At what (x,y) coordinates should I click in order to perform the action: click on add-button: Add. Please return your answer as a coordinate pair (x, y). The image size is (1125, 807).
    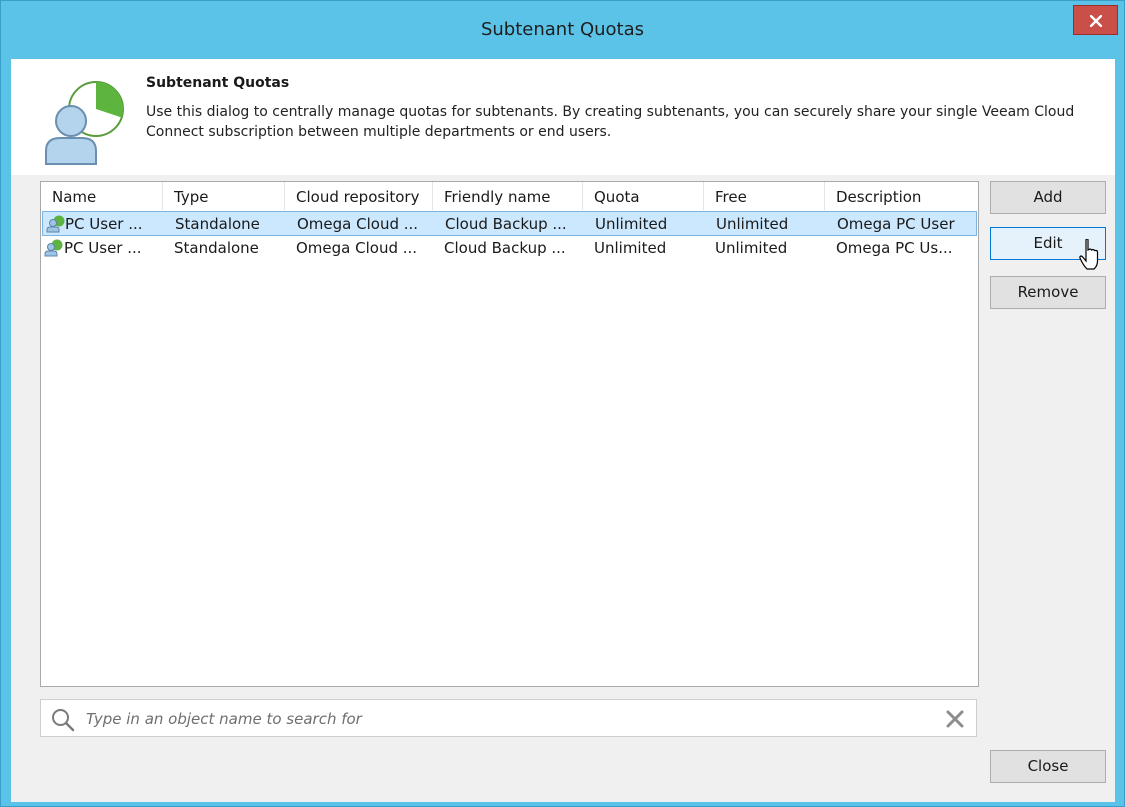
    Looking at the image, I should click on (1048, 197).